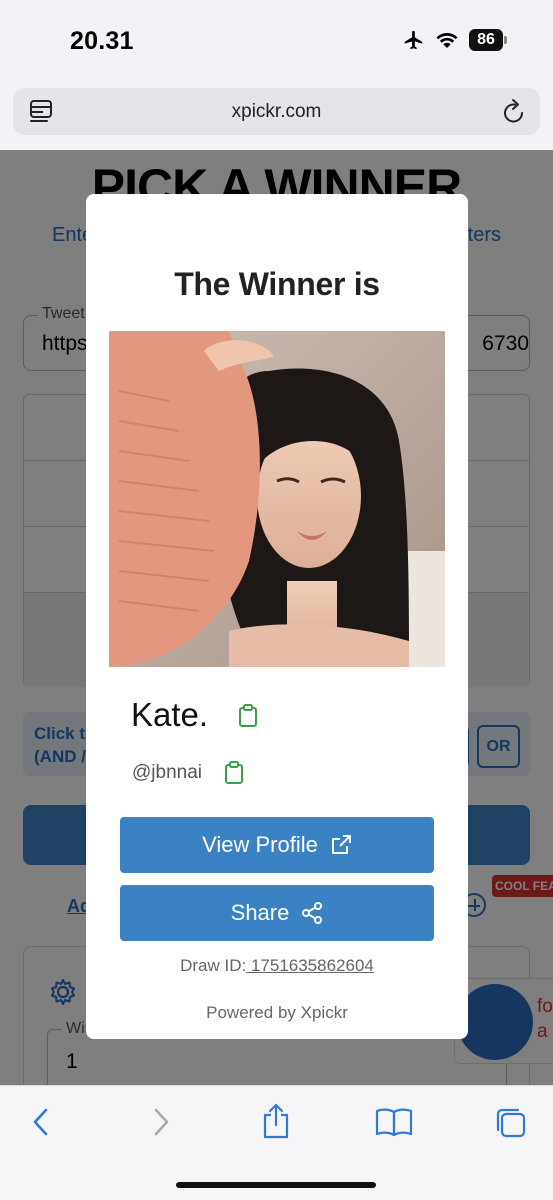  What do you see at coordinates (447, 40) in the screenshot?
I see `wifi-icon` at bounding box center [447, 40].